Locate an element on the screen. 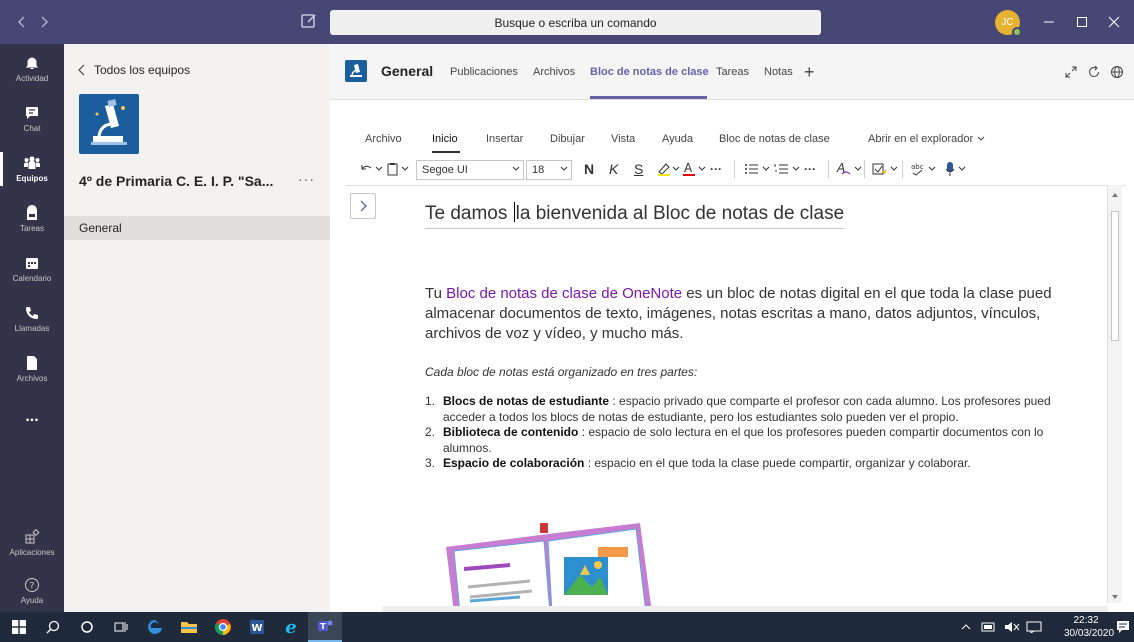 The width and height of the screenshot is (1134, 642). expand-icon is located at coordinates (1071, 72).